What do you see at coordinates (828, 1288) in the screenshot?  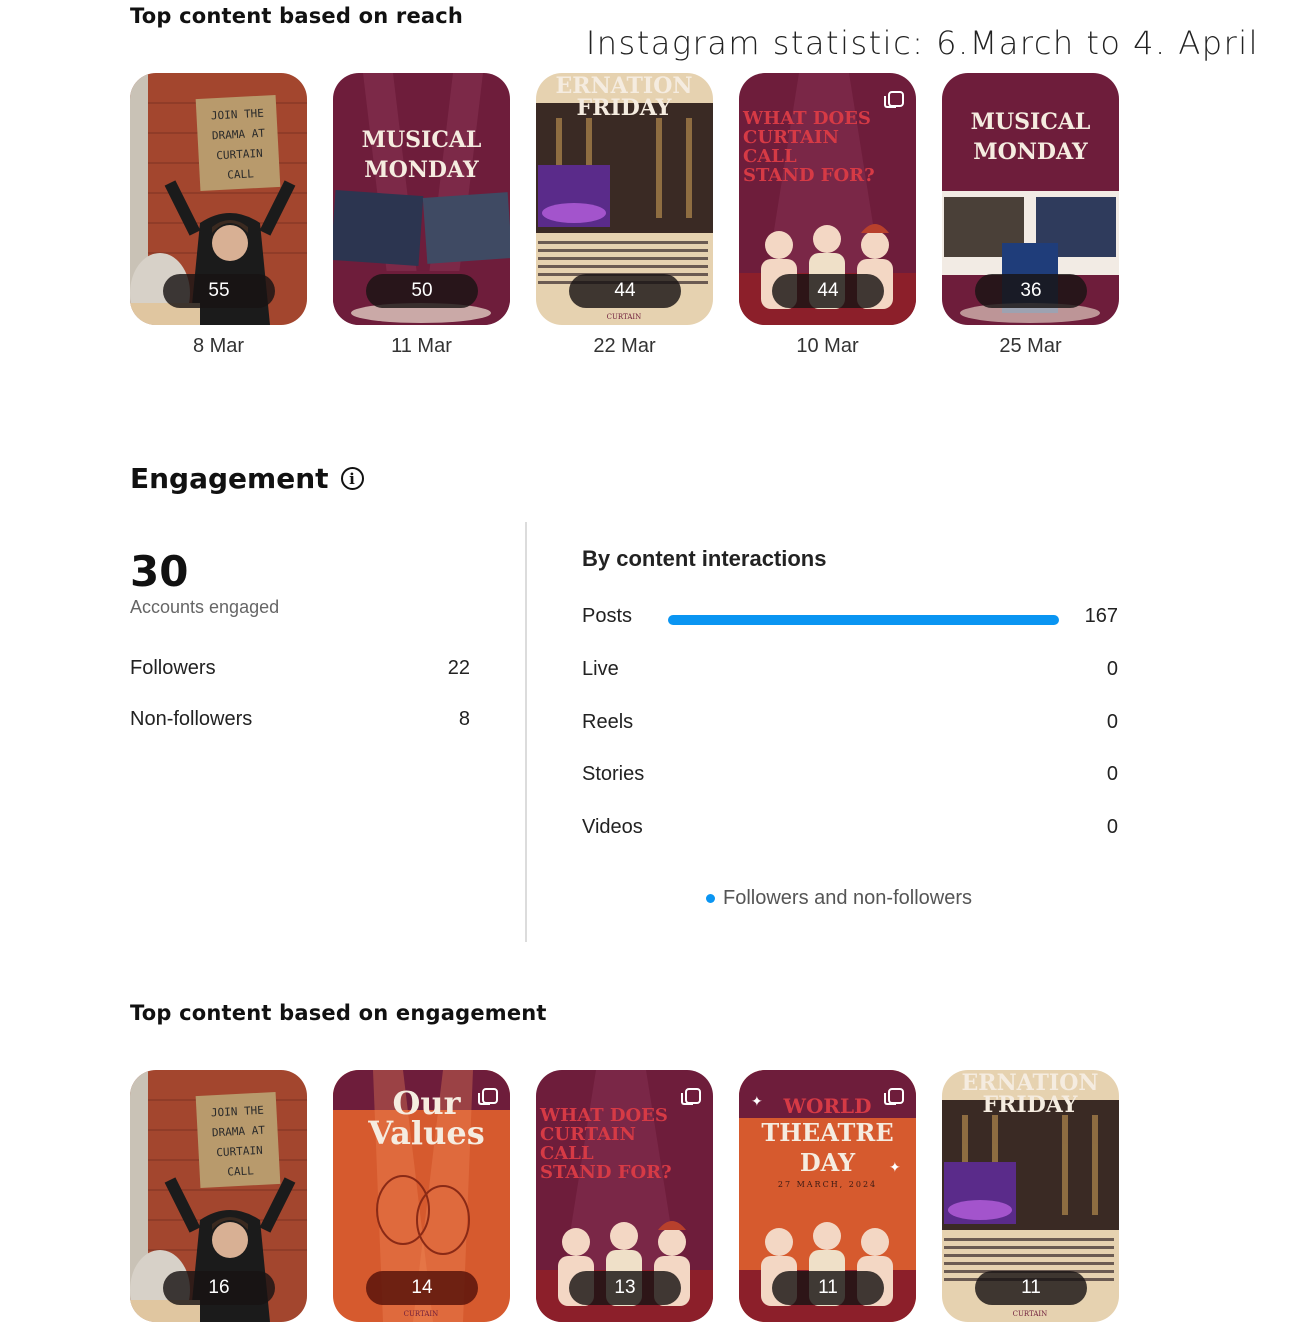 I see `engagement-count: 11` at bounding box center [828, 1288].